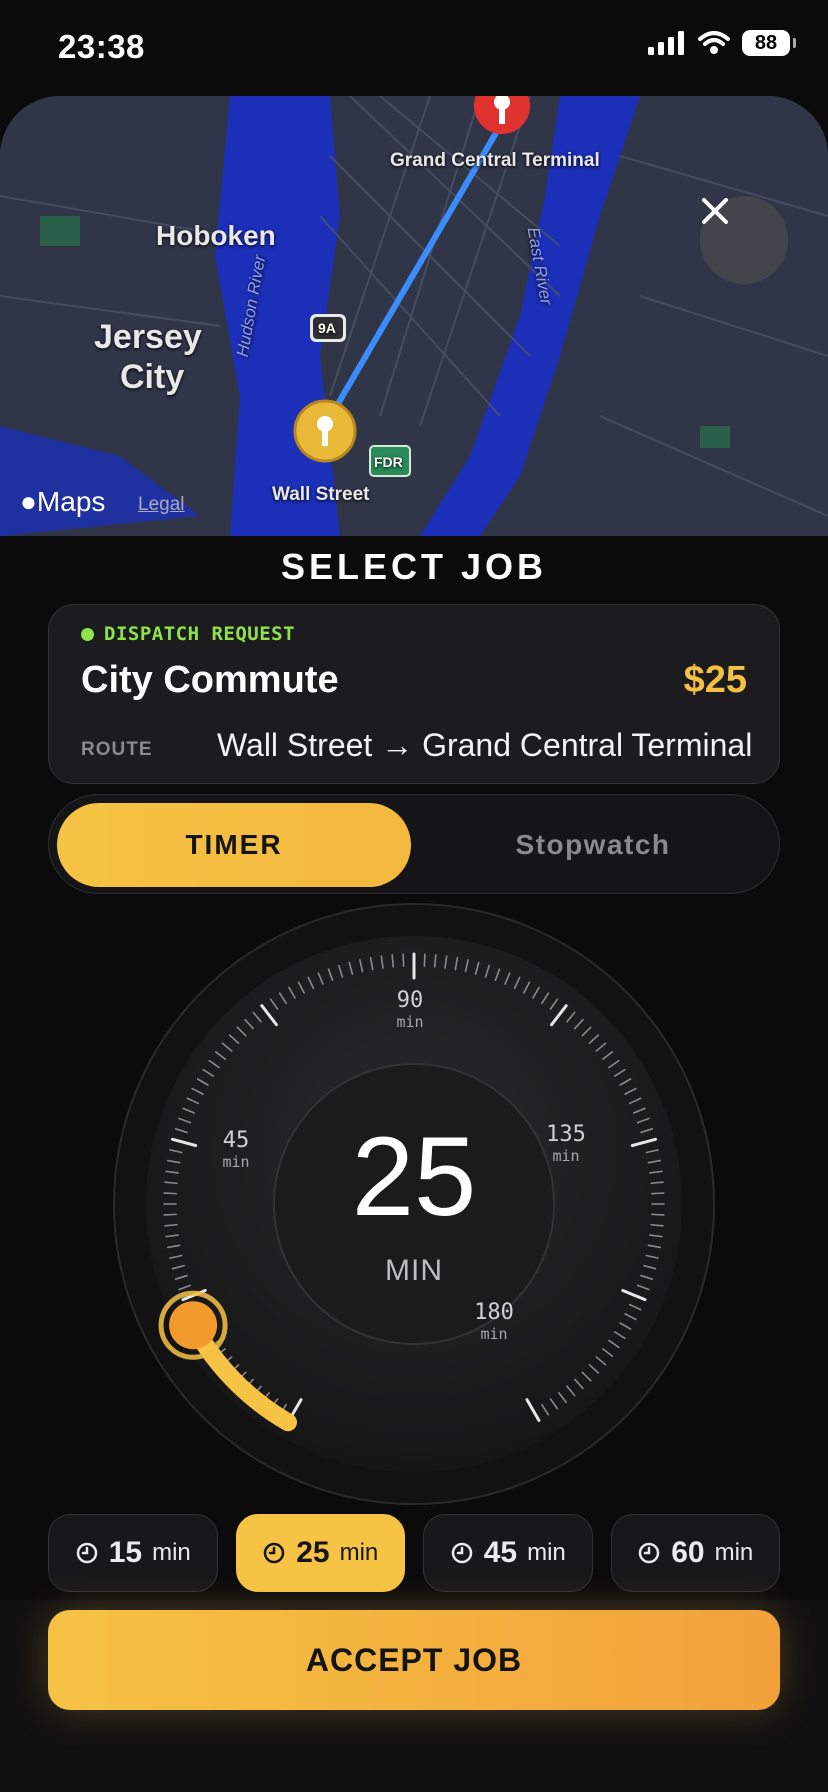 The height and width of the screenshot is (1792, 828). I want to click on maps-wordmark: Maps, so click(71, 501).